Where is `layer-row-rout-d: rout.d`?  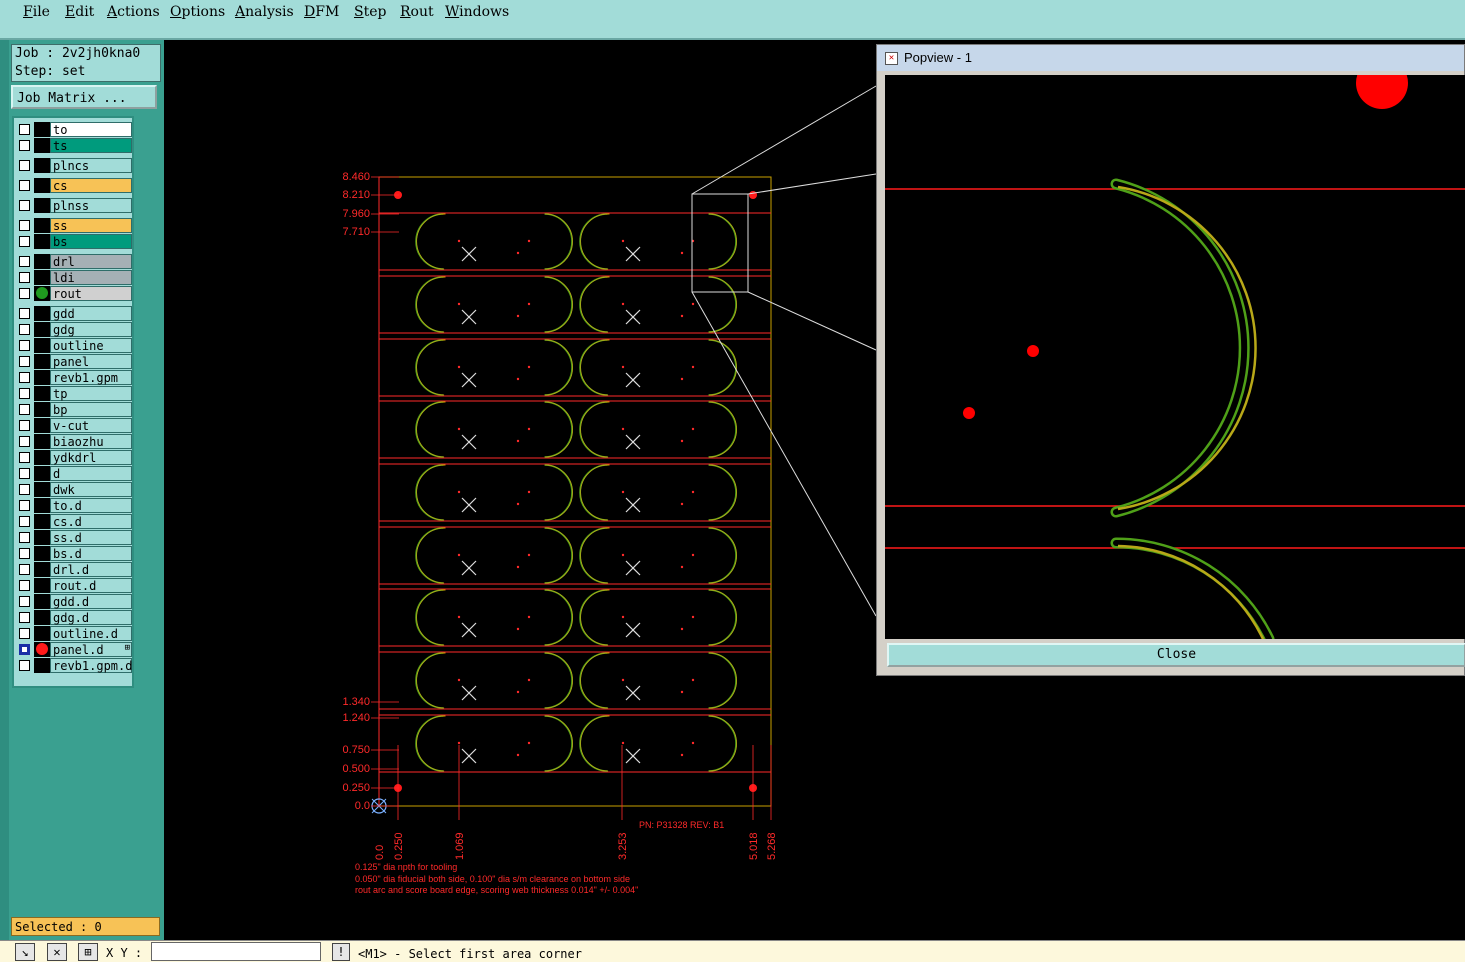
layer-row-rout-d: rout.d is located at coordinates (74, 585).